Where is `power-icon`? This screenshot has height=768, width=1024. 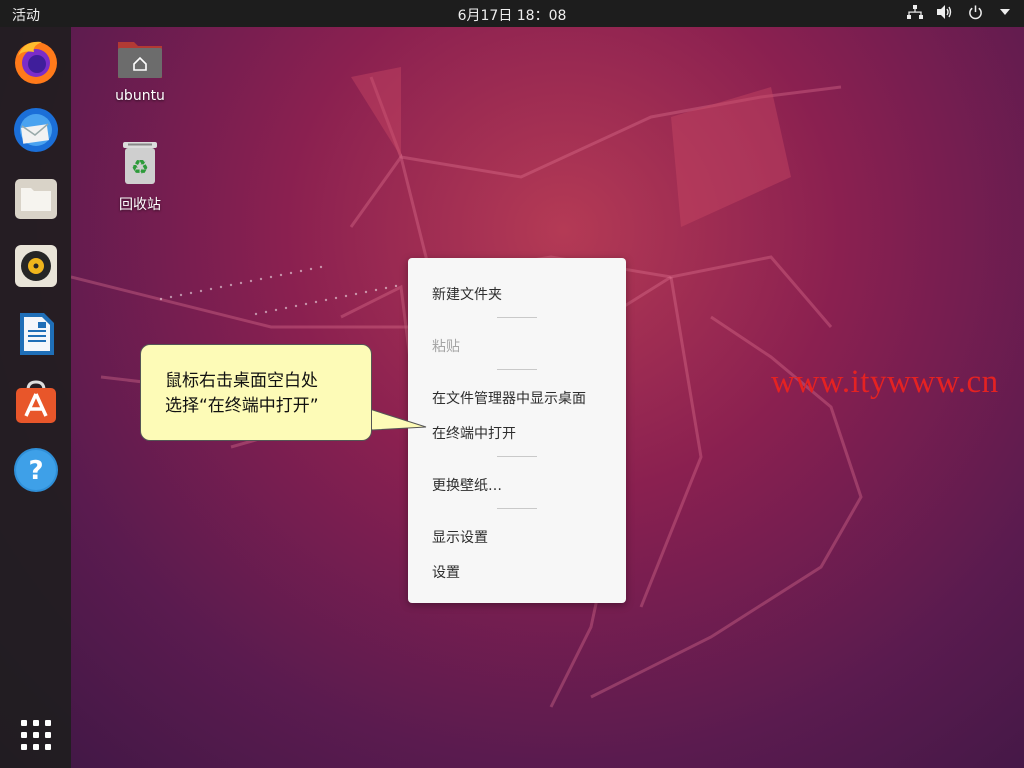
power-icon is located at coordinates (975, 12).